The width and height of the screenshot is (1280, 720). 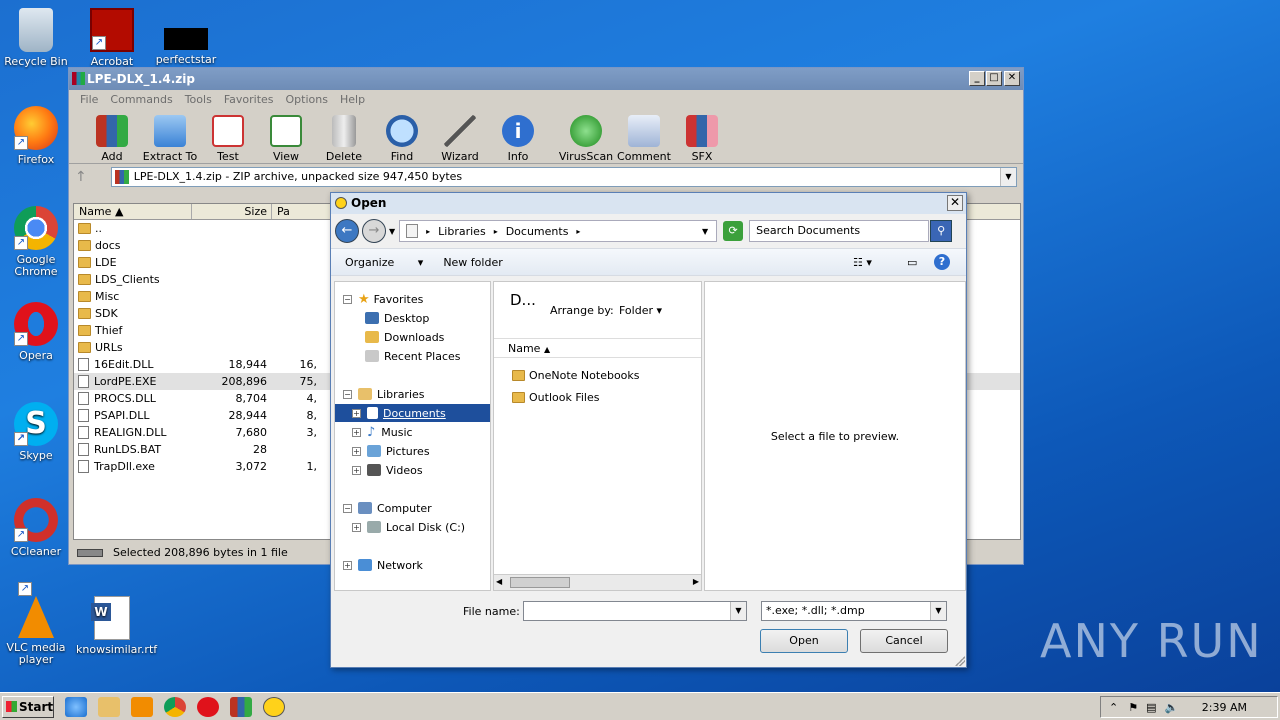 What do you see at coordinates (383, 565) in the screenshot?
I see `nav-network: + Network` at bounding box center [383, 565].